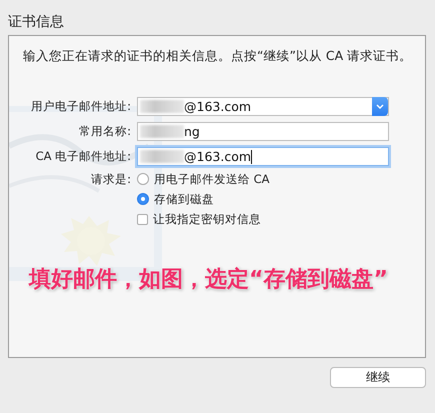 Image resolution: width=435 pixels, height=413 pixels. Describe the element at coordinates (104, 131) in the screenshot. I see `field-label: 常用名称:` at that location.